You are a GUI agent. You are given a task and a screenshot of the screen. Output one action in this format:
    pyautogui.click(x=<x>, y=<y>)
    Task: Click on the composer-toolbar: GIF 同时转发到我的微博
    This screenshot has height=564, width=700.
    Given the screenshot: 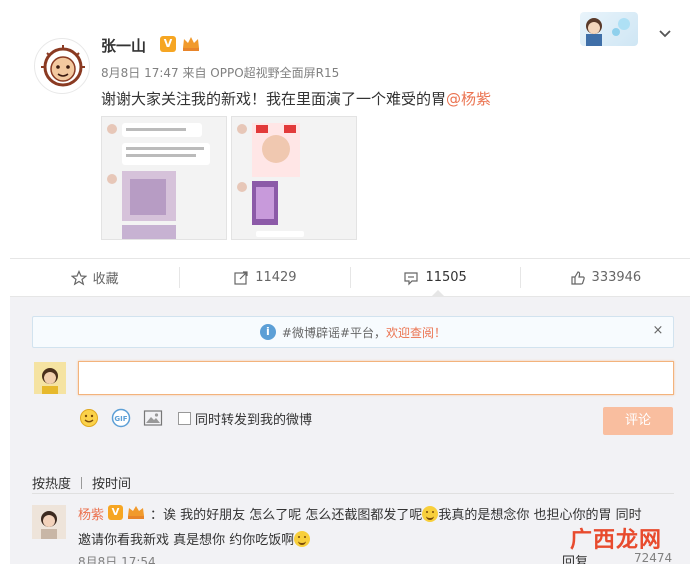 What is the action you would take?
    pyautogui.click(x=195, y=418)
    